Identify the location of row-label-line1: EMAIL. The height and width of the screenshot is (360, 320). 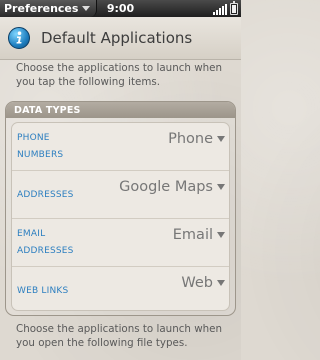
(31, 234).